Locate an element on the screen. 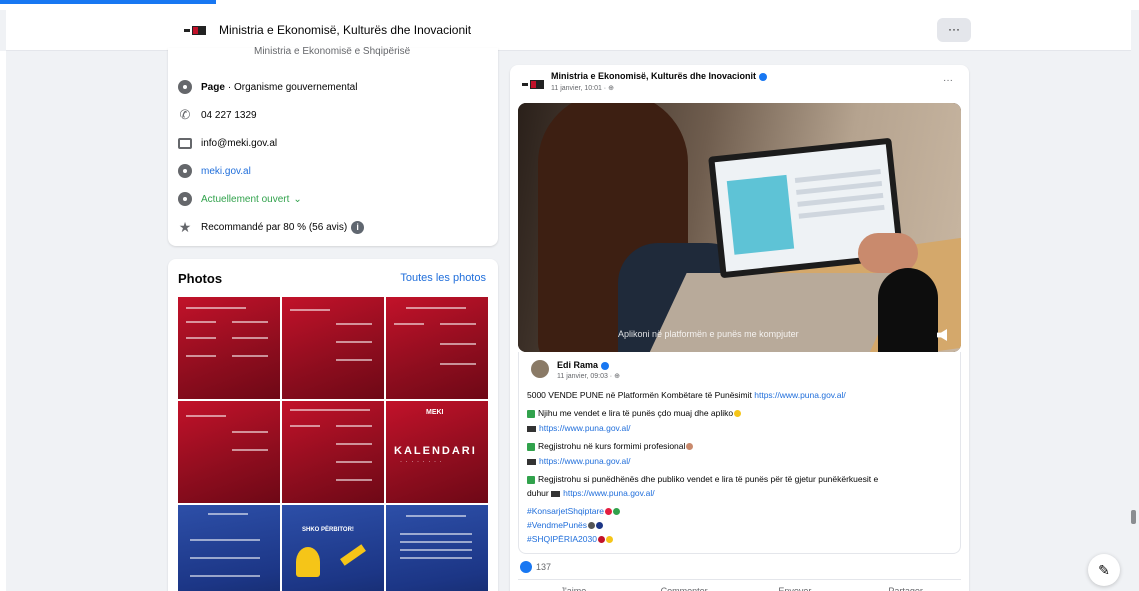  compose-button: ✎ is located at coordinates (1104, 570).